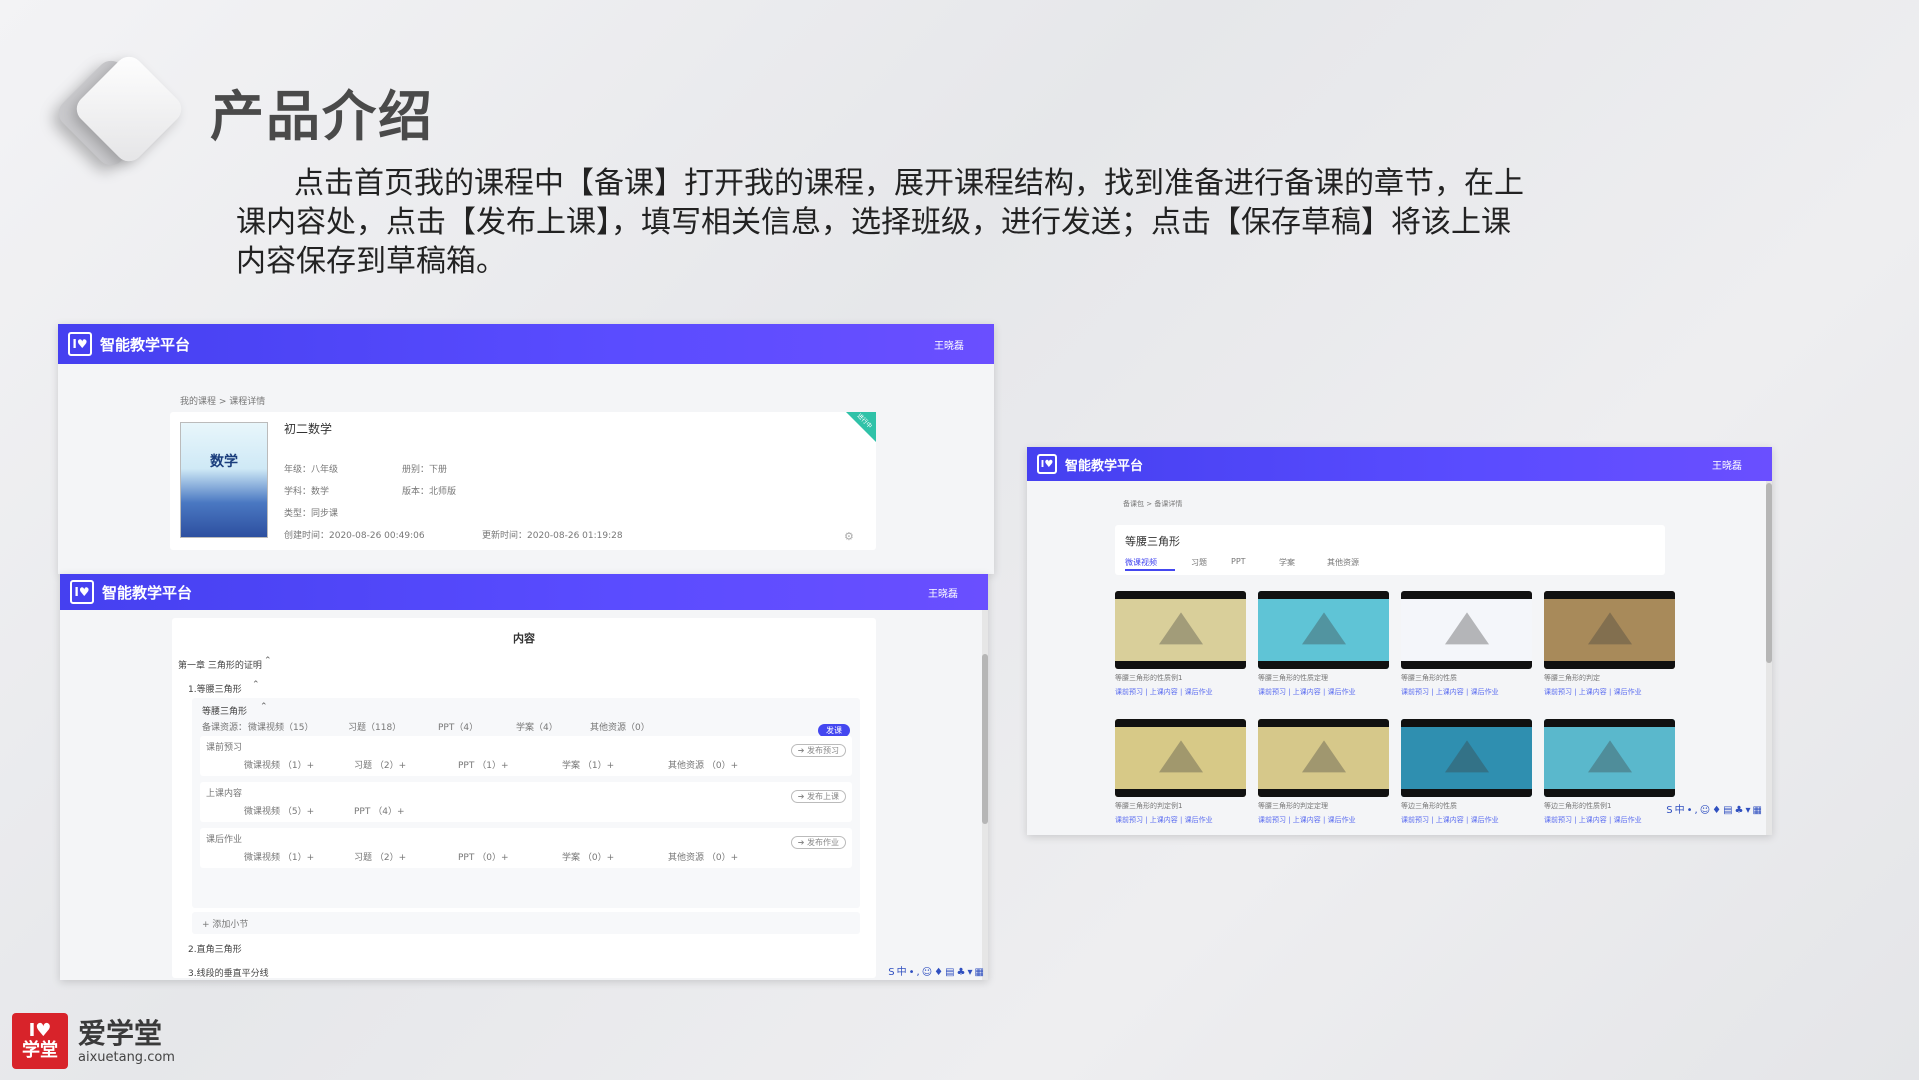  I want to click on publish-class-button: ➔ 发布上课, so click(818, 793).